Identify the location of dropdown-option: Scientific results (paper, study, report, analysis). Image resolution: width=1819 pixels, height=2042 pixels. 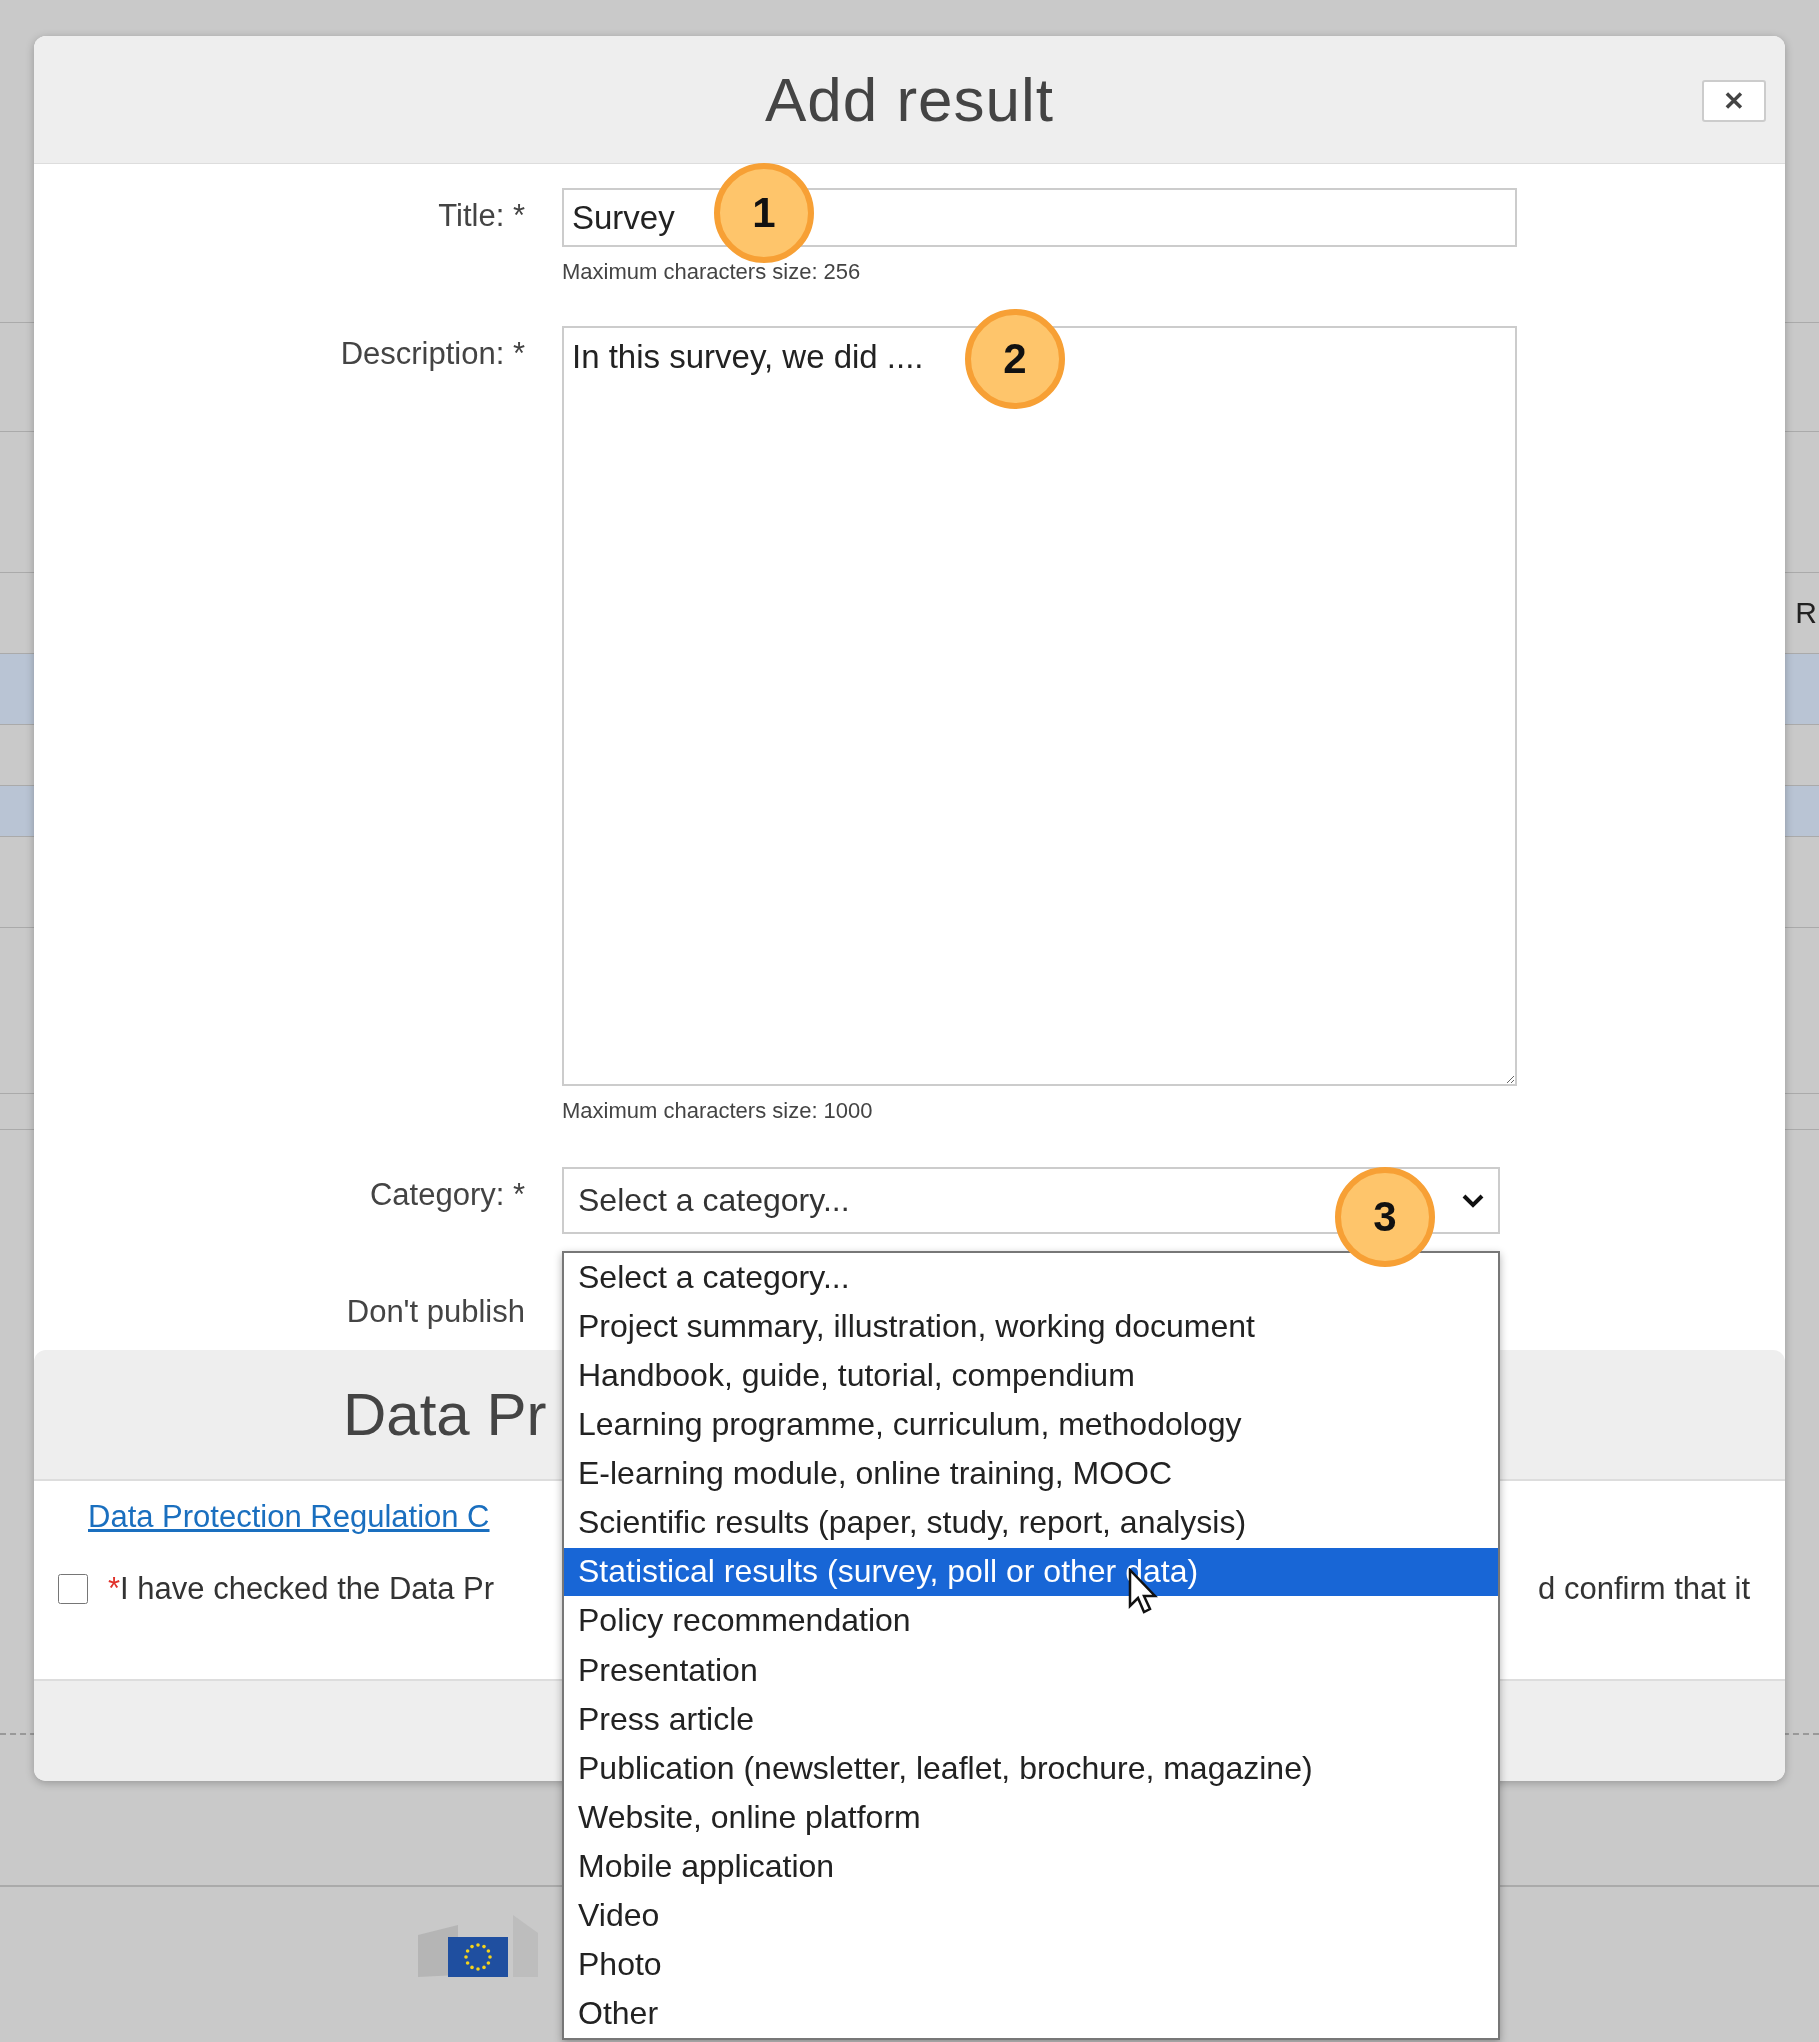
(1031, 1522).